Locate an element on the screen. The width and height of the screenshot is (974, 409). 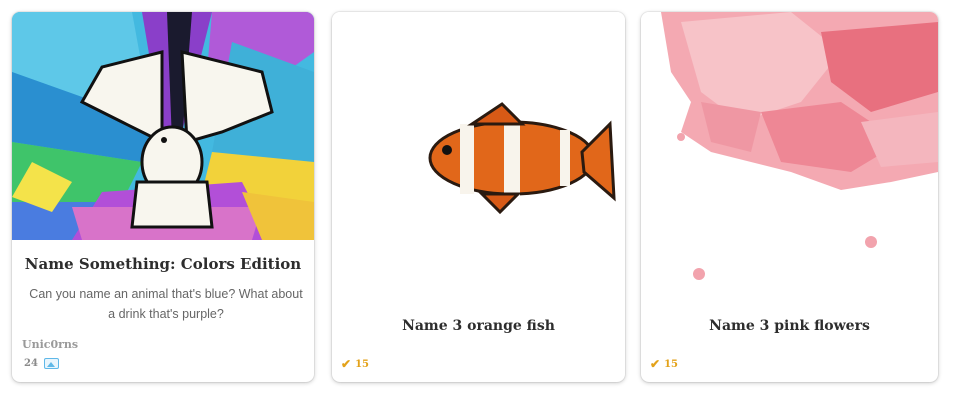
card-author: Unic0rns is located at coordinates (50, 344).